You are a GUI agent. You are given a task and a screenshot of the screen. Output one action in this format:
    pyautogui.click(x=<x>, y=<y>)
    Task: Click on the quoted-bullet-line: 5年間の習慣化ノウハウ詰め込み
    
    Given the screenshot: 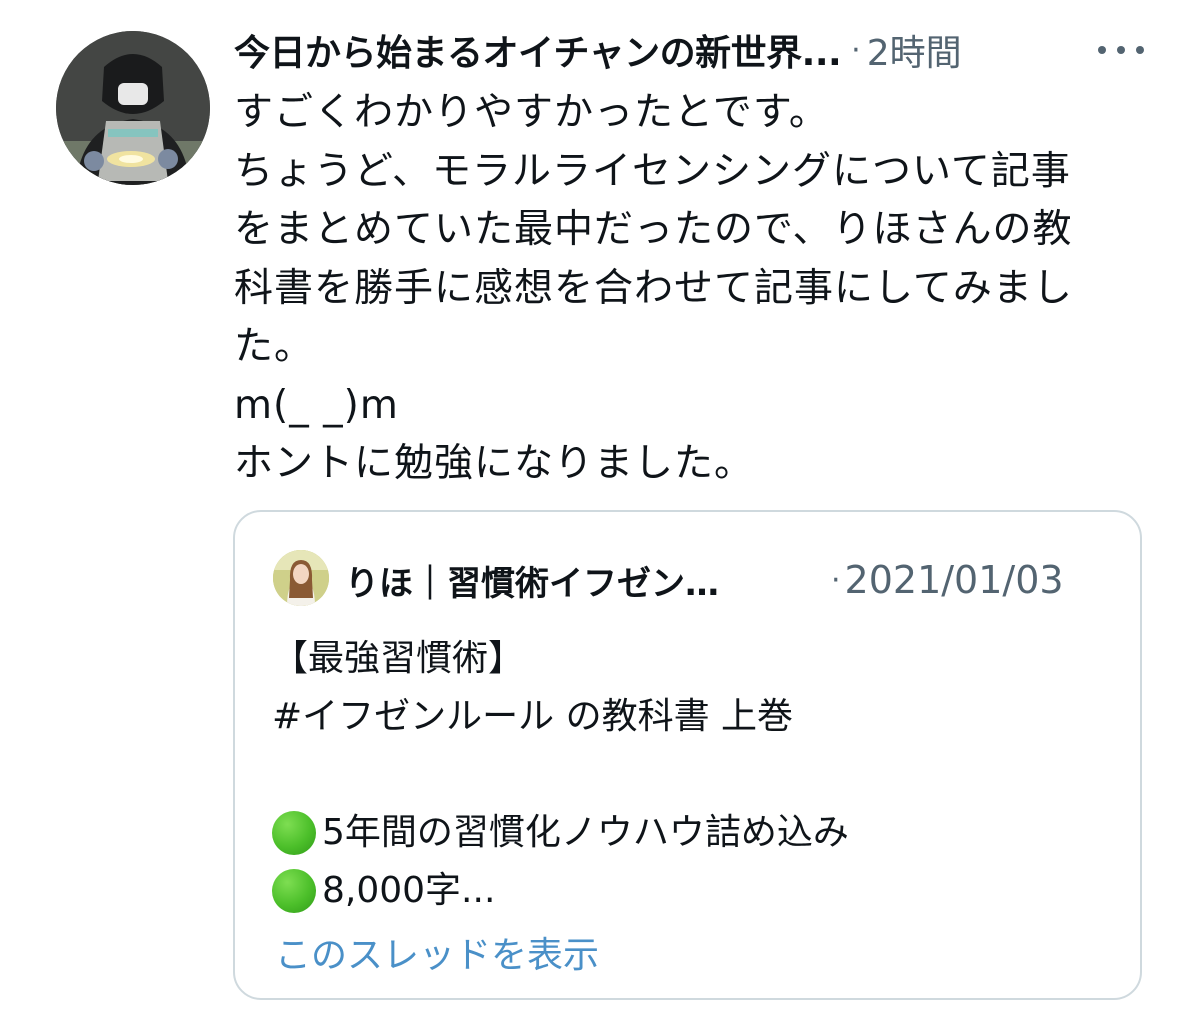 What is the action you would take?
    pyautogui.click(x=692, y=833)
    